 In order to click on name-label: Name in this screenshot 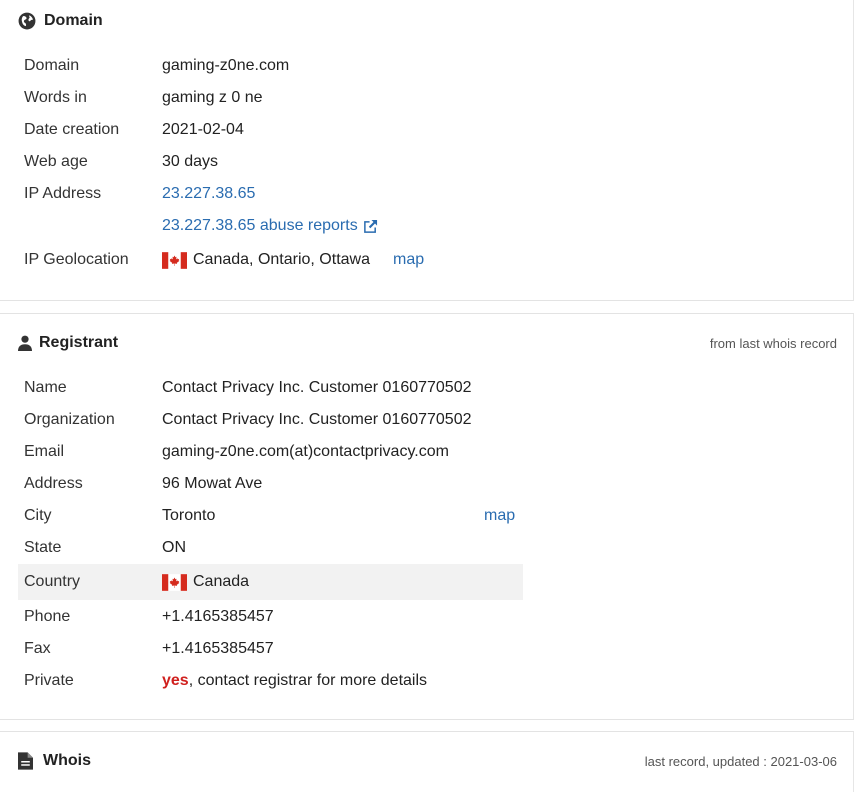, I will do `click(45, 387)`.